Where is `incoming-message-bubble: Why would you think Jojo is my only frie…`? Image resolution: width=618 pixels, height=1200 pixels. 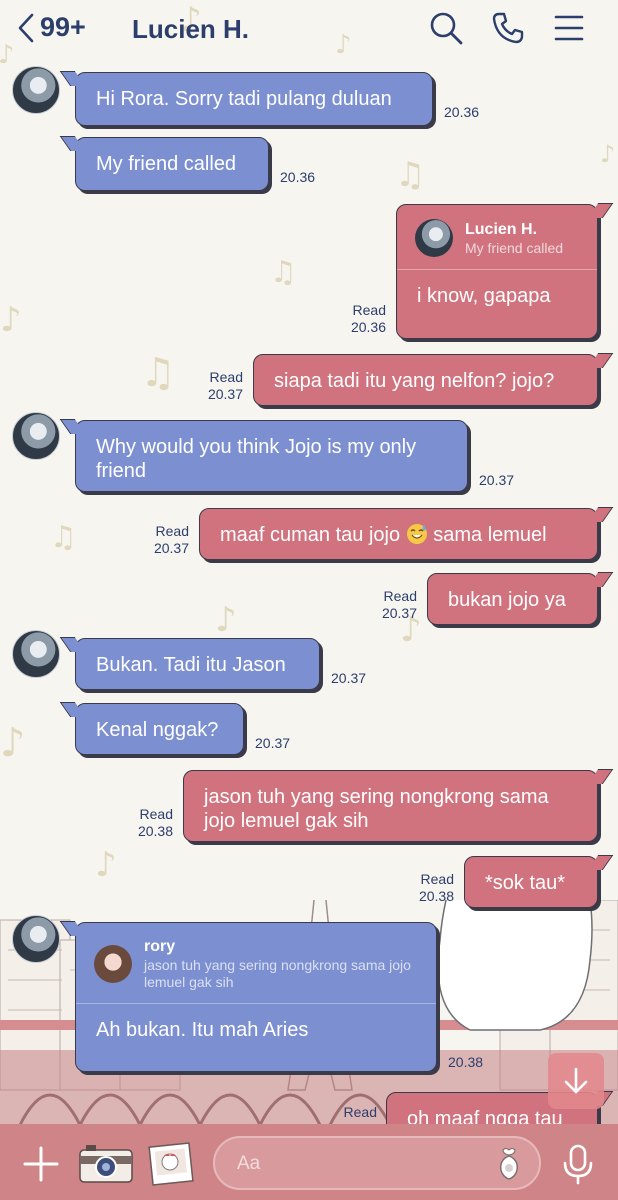 incoming-message-bubble: Why would you think Jojo is my only frie… is located at coordinates (271, 456).